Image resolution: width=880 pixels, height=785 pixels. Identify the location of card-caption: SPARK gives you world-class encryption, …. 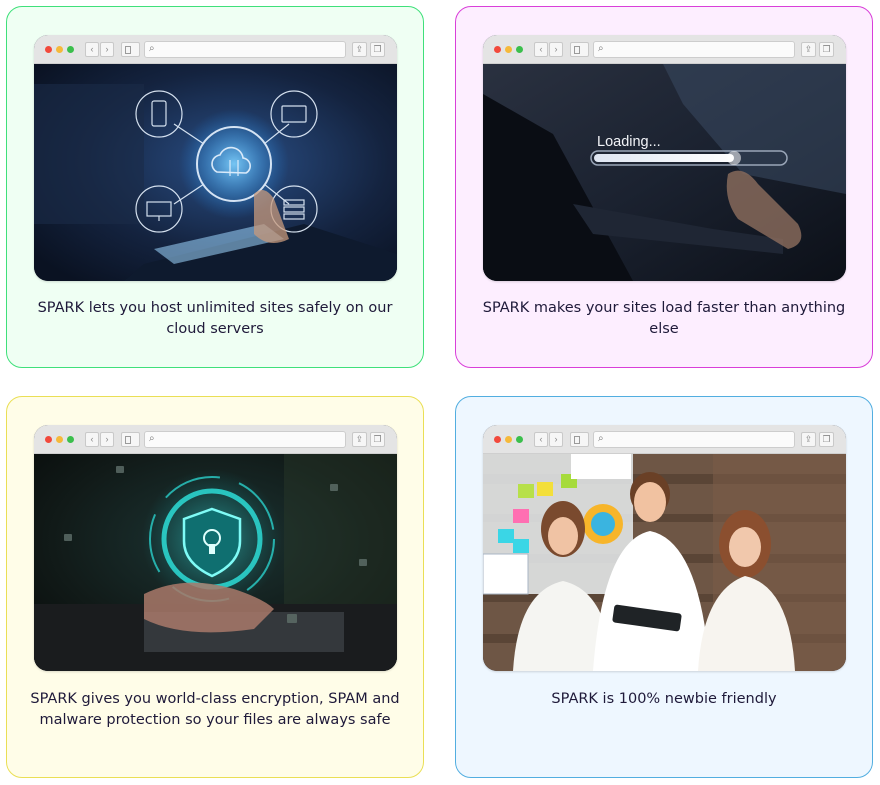
(215, 709).